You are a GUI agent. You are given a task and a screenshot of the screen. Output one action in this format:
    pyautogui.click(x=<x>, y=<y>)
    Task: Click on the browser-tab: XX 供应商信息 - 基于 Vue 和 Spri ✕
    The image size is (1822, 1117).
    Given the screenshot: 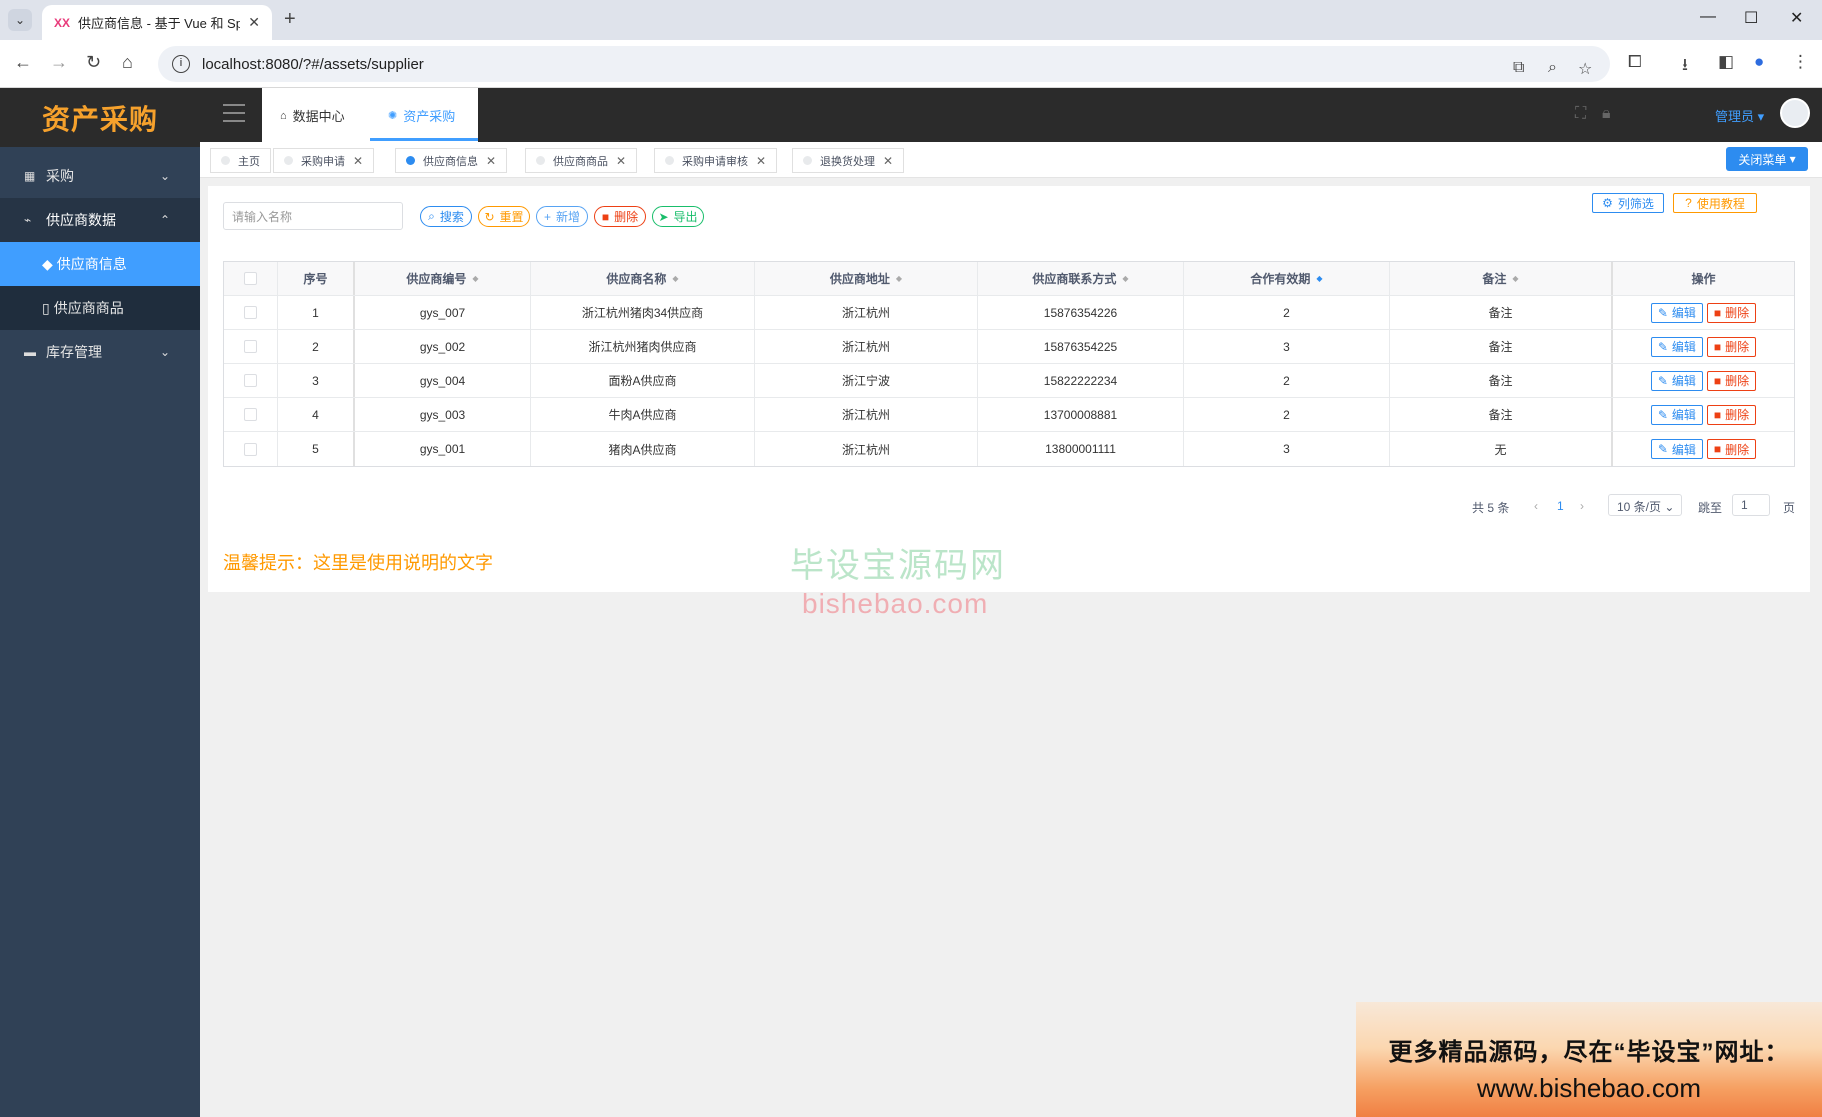 What is the action you would take?
    pyautogui.click(x=157, y=22)
    